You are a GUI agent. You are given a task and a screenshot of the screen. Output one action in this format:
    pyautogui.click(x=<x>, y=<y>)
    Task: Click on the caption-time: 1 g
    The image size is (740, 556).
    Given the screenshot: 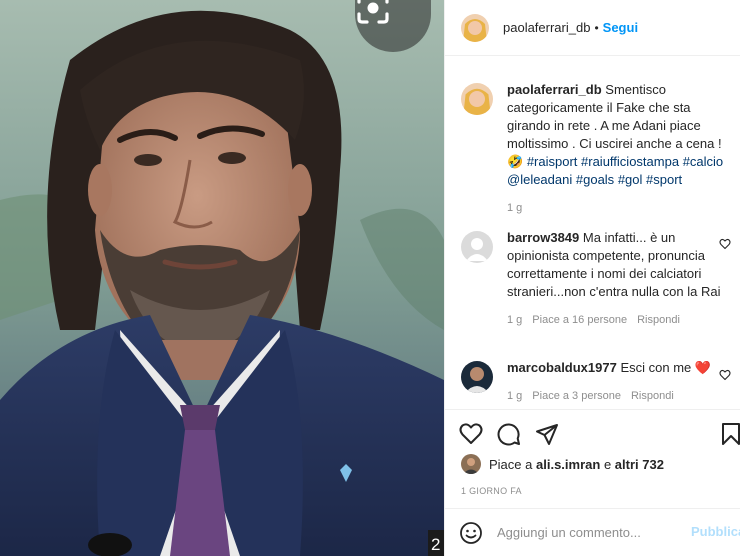 What is the action you would take?
    pyautogui.click(x=514, y=208)
    